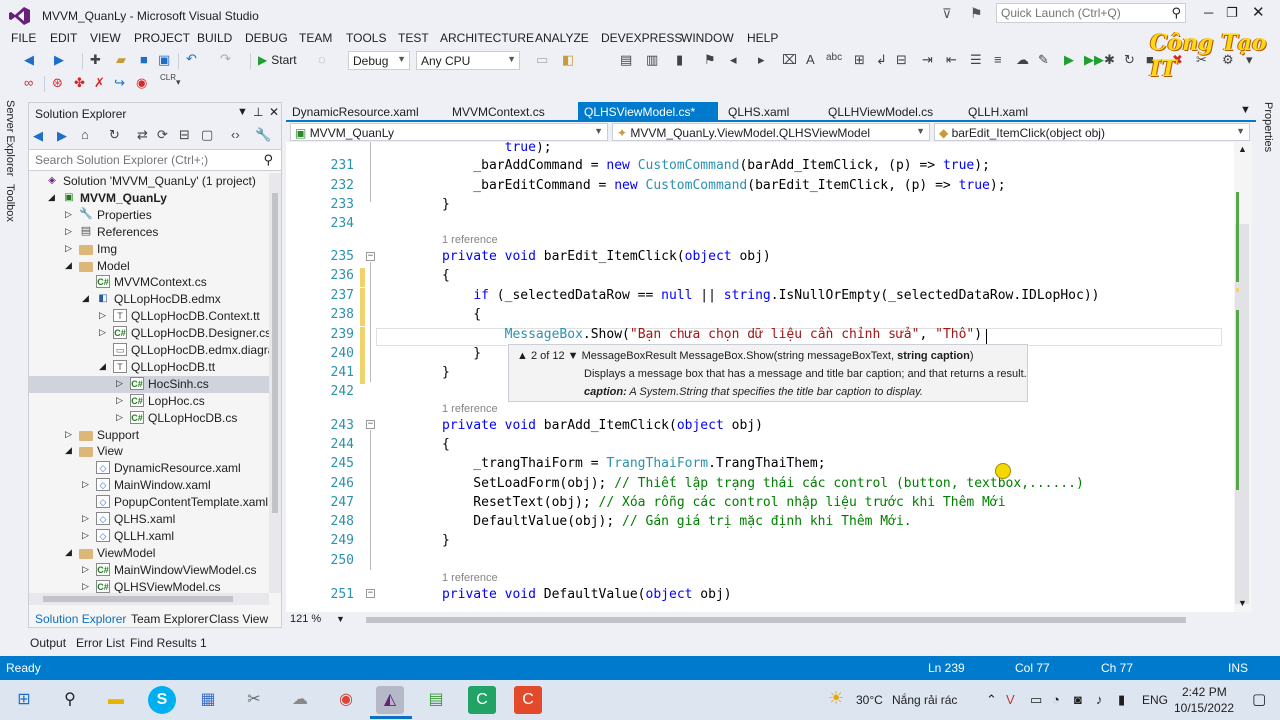 The height and width of the screenshot is (720, 1280). What do you see at coordinates (235, 134) in the screenshot?
I see `view-code-icon: ‹›` at bounding box center [235, 134].